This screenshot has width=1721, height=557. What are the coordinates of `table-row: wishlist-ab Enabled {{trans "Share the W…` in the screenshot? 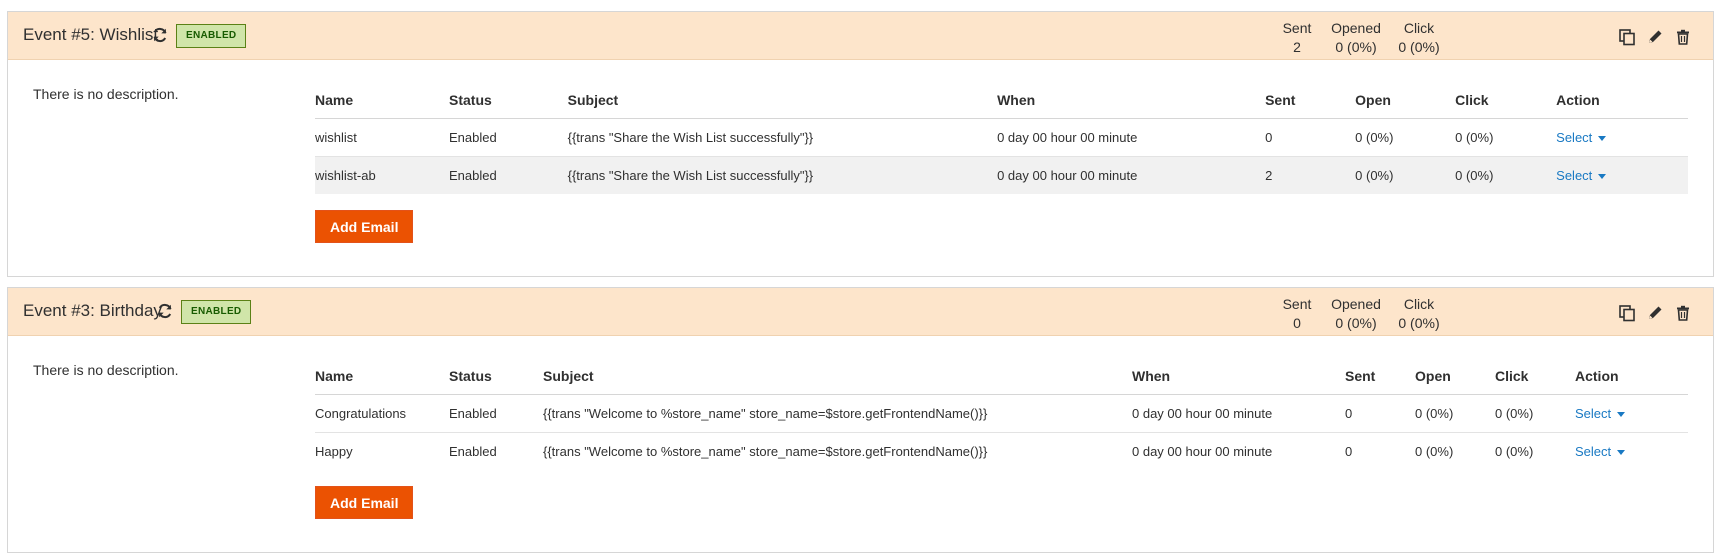 It's located at (1001, 175).